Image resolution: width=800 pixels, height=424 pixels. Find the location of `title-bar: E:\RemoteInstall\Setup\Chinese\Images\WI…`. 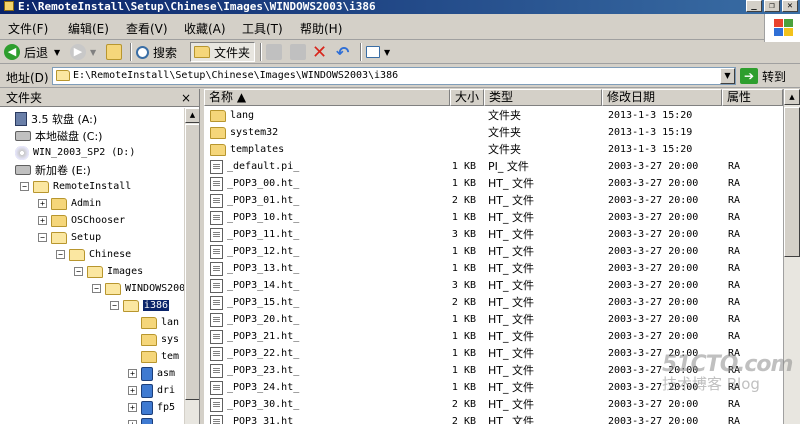

title-bar: E:\RemoteInstall\Setup\Chinese\Images\WI… is located at coordinates (400, 7).